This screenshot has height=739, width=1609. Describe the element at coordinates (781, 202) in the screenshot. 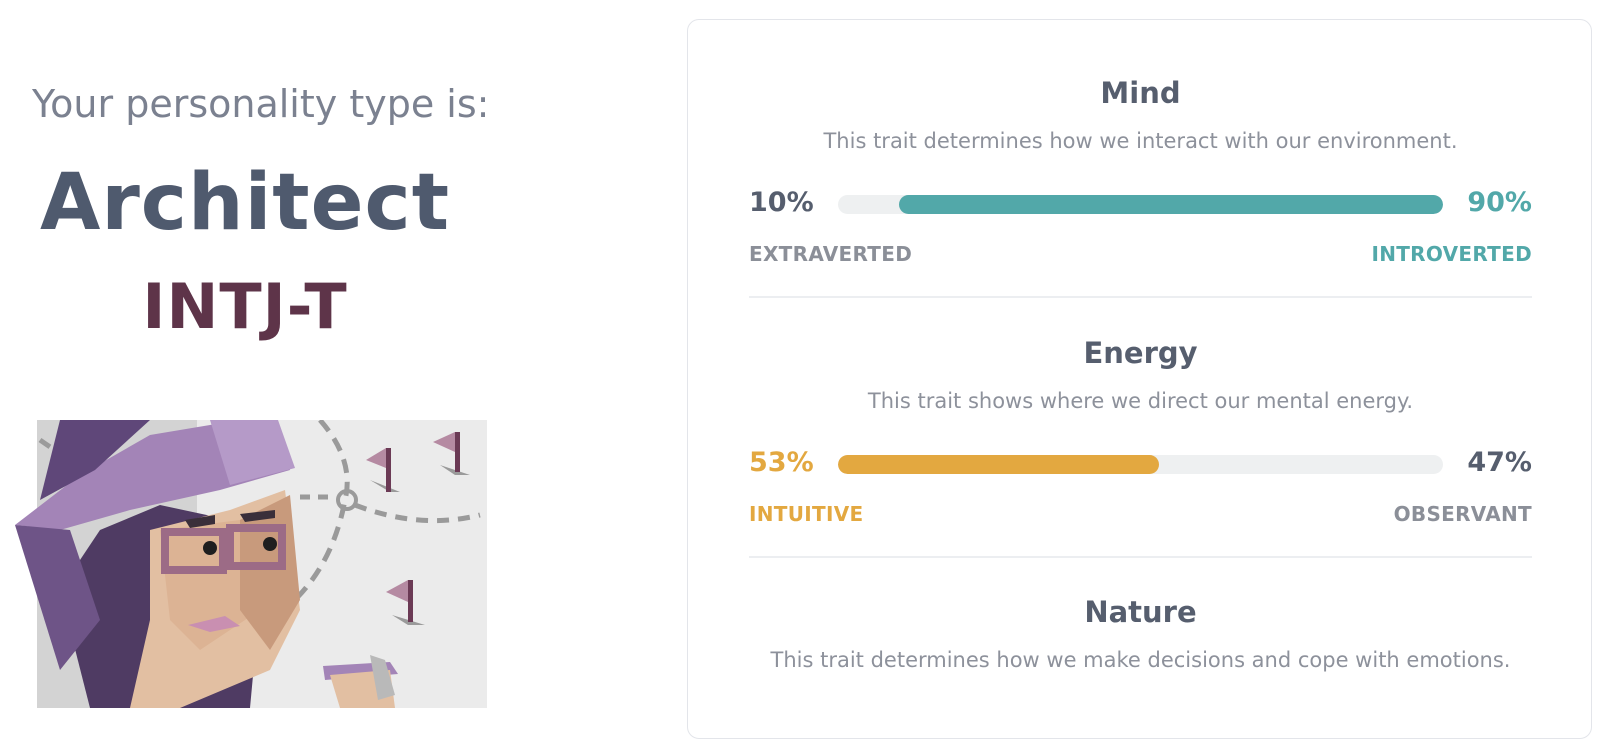

I see `left-percent: 10%` at that location.